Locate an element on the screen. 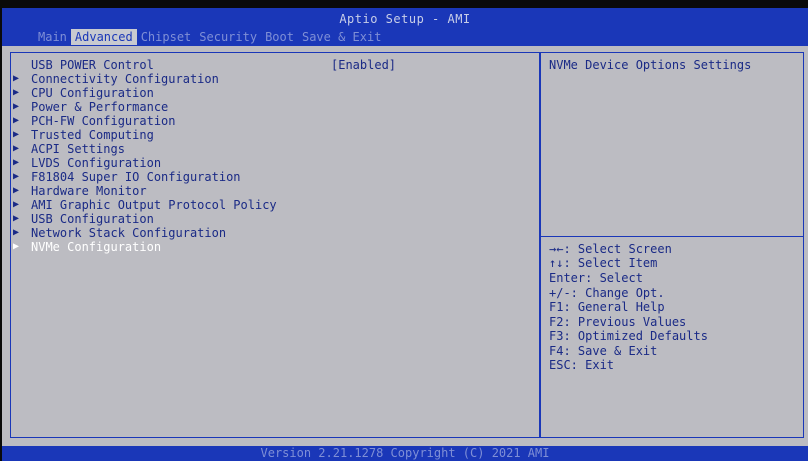 This screenshot has height=461, width=808. key-hint-f1: F1: General Help is located at coordinates (607, 307).